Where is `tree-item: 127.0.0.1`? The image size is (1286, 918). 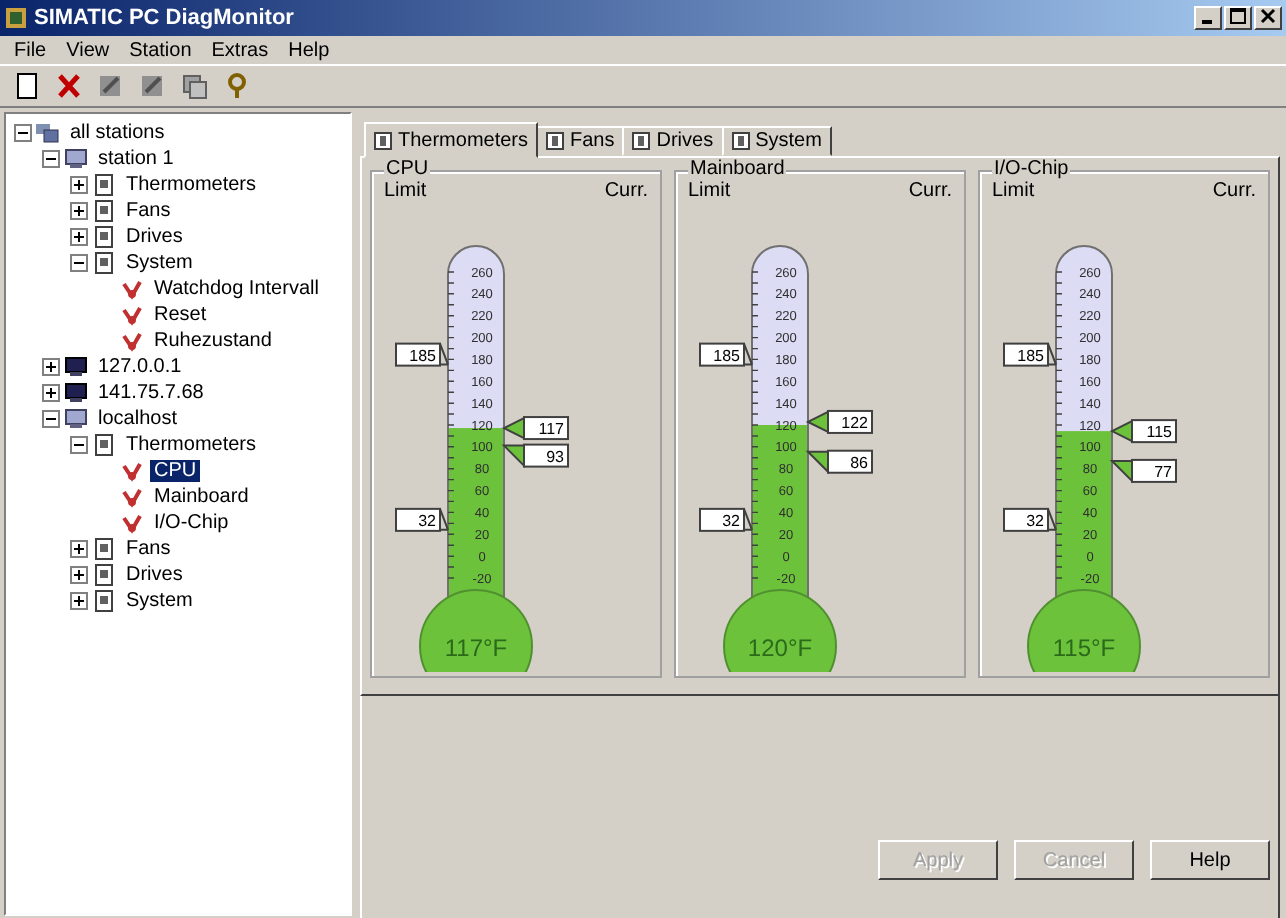 tree-item: 127.0.0.1 is located at coordinates (140, 367).